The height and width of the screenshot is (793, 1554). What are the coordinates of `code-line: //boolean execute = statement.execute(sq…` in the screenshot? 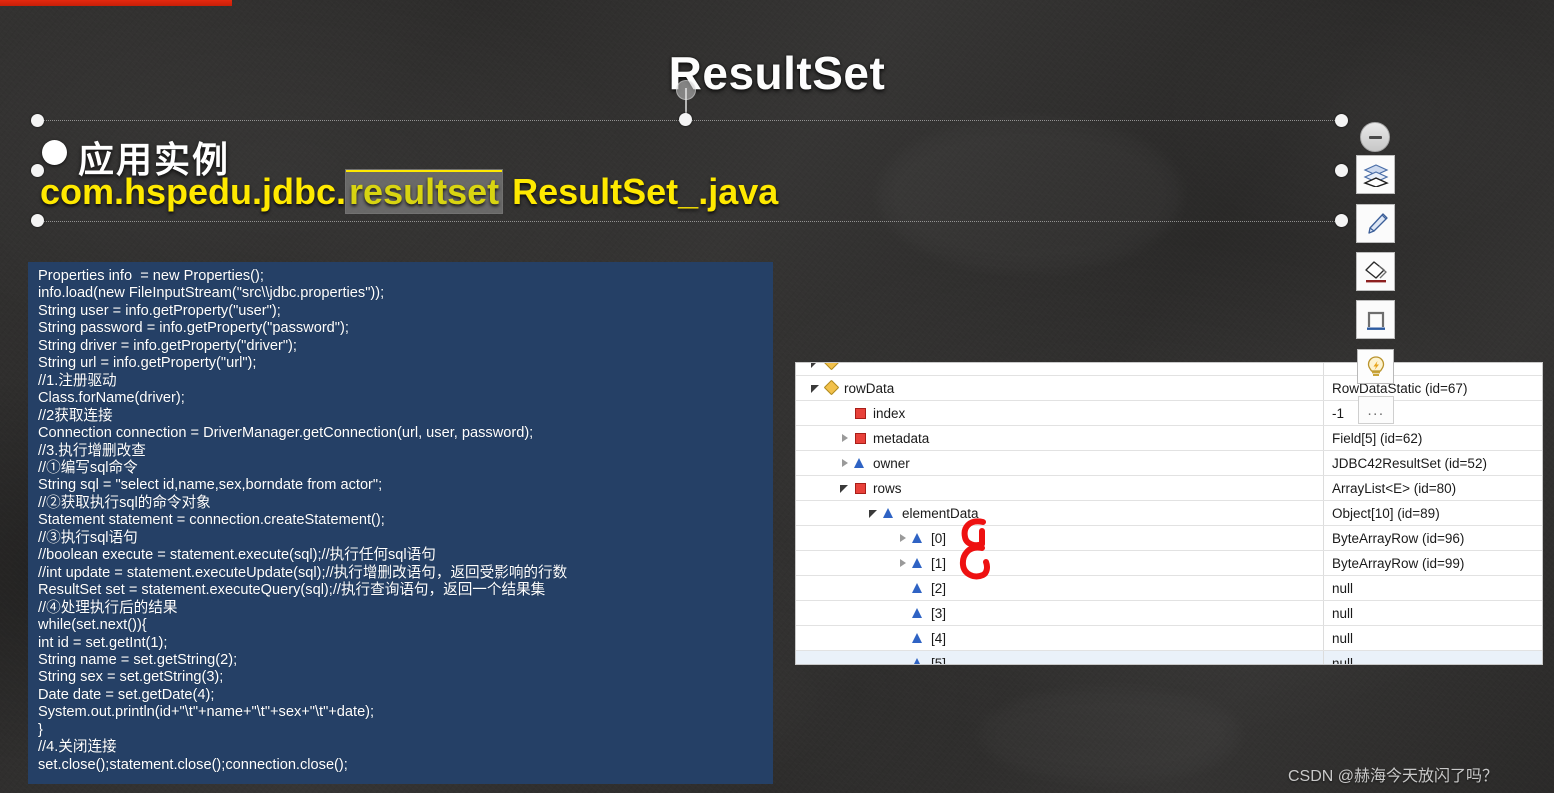 It's located at (237, 555).